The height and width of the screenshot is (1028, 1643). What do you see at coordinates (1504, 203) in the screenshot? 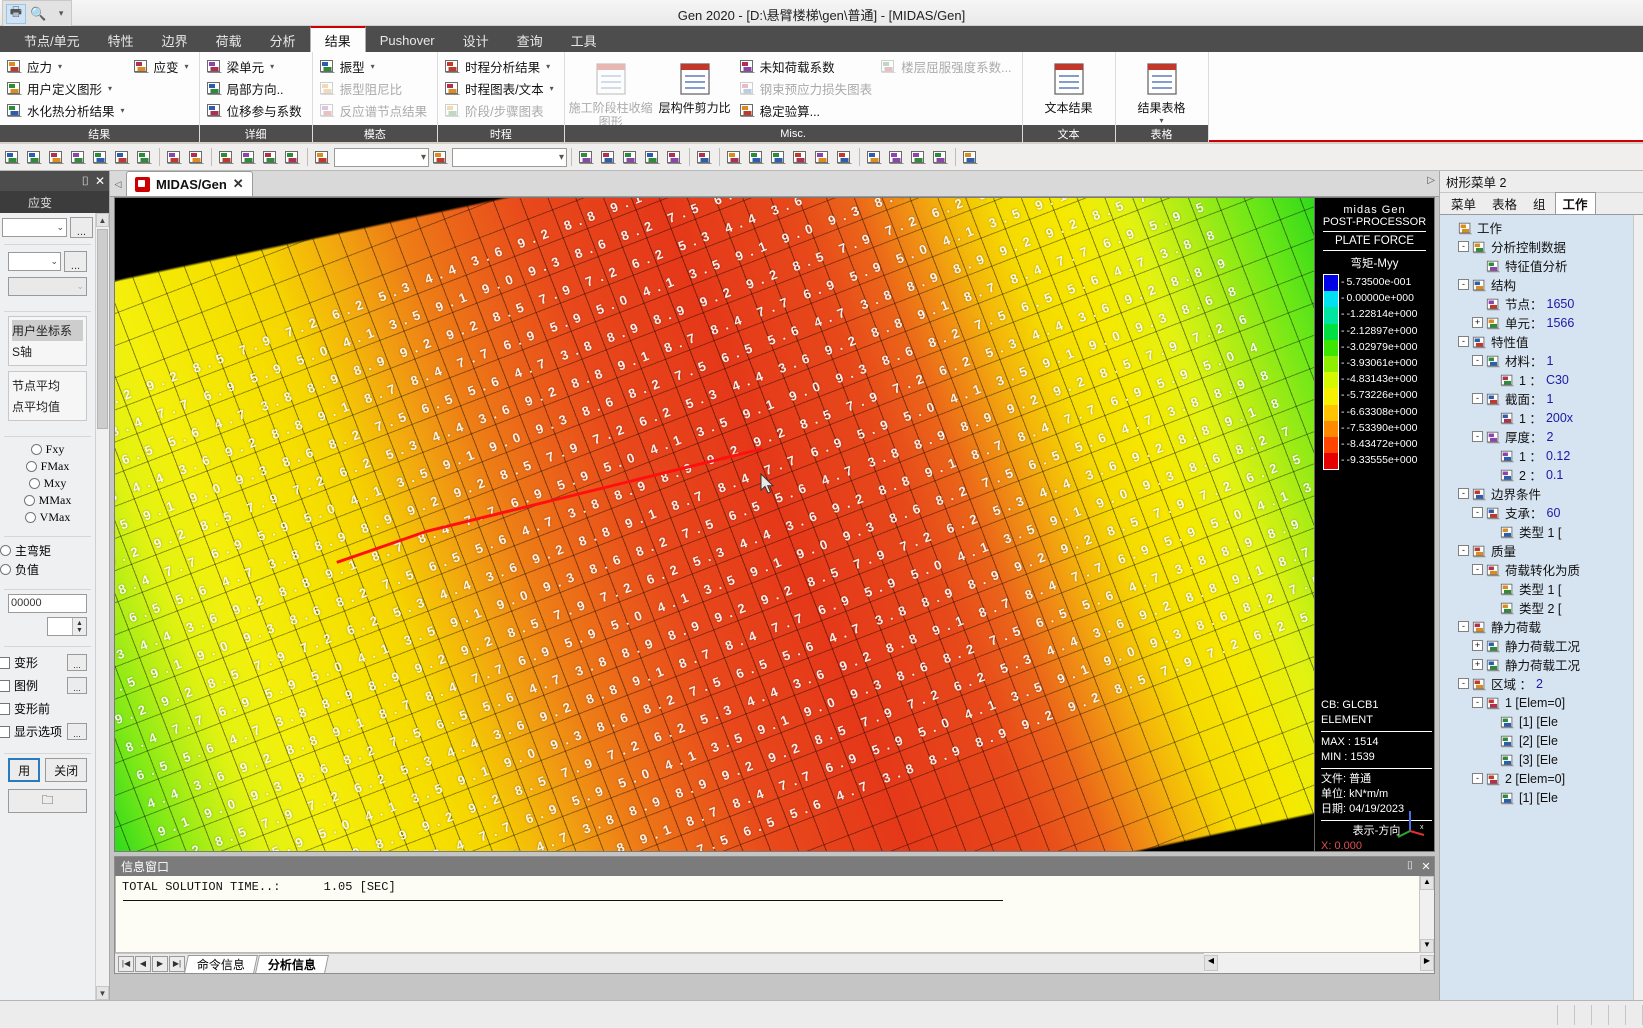
I see `tree-tab-1: 表格` at bounding box center [1504, 203].